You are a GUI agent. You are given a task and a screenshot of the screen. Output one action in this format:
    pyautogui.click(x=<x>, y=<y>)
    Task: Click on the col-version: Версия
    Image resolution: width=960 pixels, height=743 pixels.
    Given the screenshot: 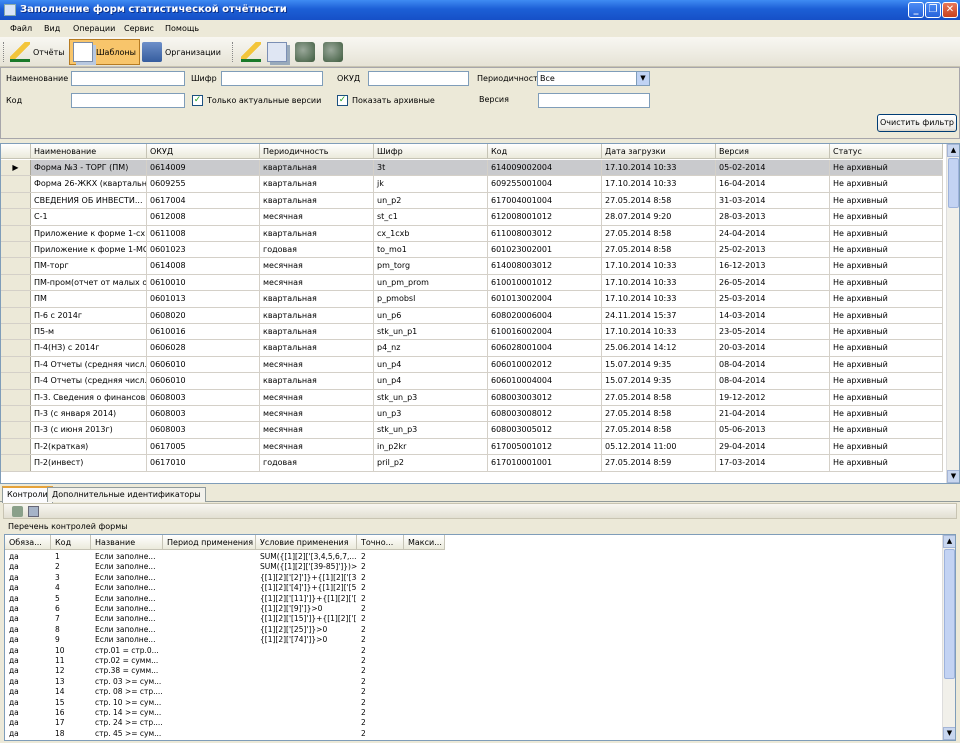 What is the action you would take?
    pyautogui.click(x=773, y=151)
    